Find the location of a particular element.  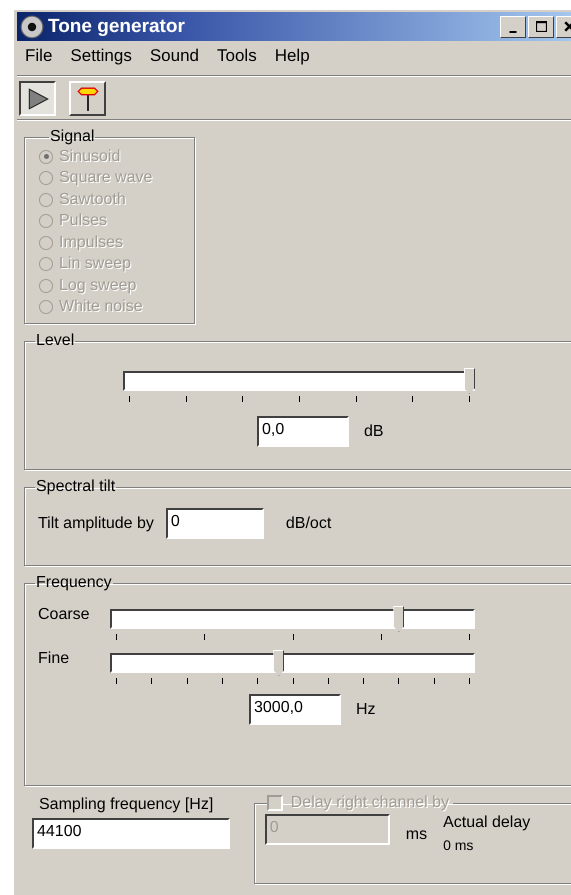

unit-label: dB is located at coordinates (374, 431).